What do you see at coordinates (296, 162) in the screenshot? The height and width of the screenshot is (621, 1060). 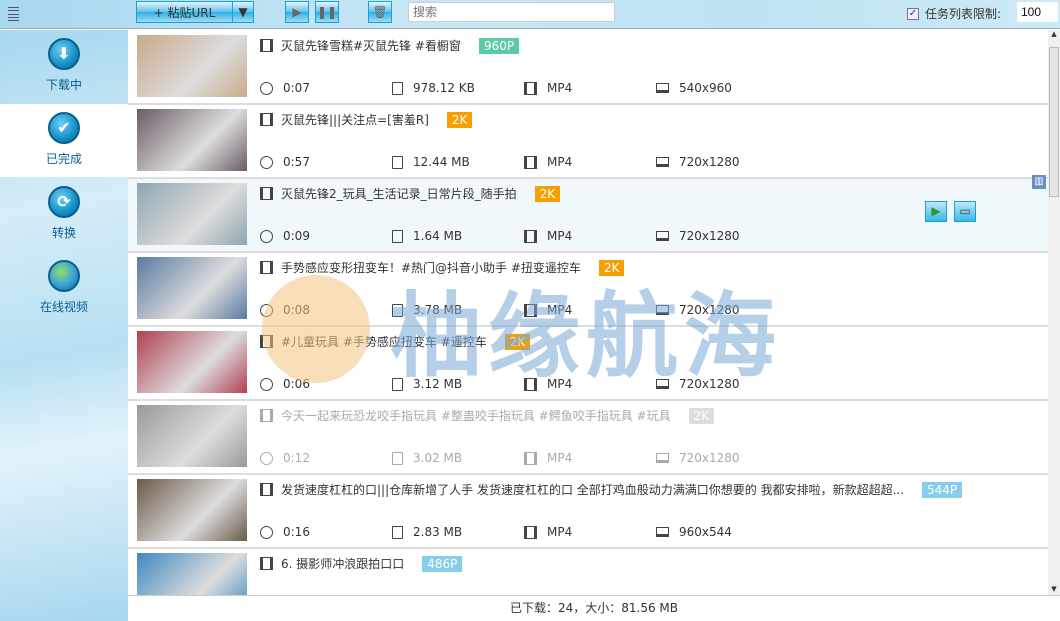 I see `duration: 0:57` at bounding box center [296, 162].